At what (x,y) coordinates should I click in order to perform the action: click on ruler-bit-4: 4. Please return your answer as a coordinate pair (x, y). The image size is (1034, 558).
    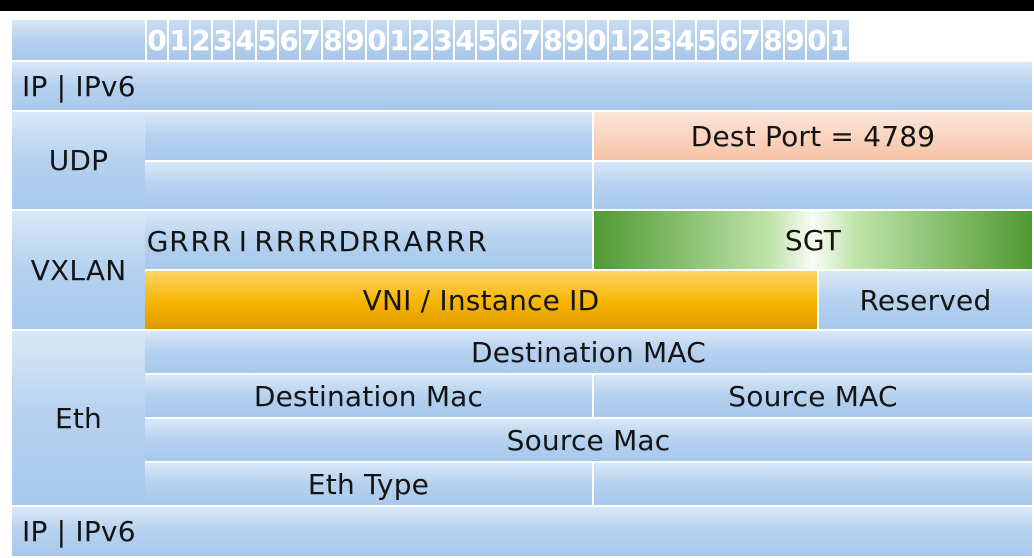
    Looking at the image, I should click on (246, 40).